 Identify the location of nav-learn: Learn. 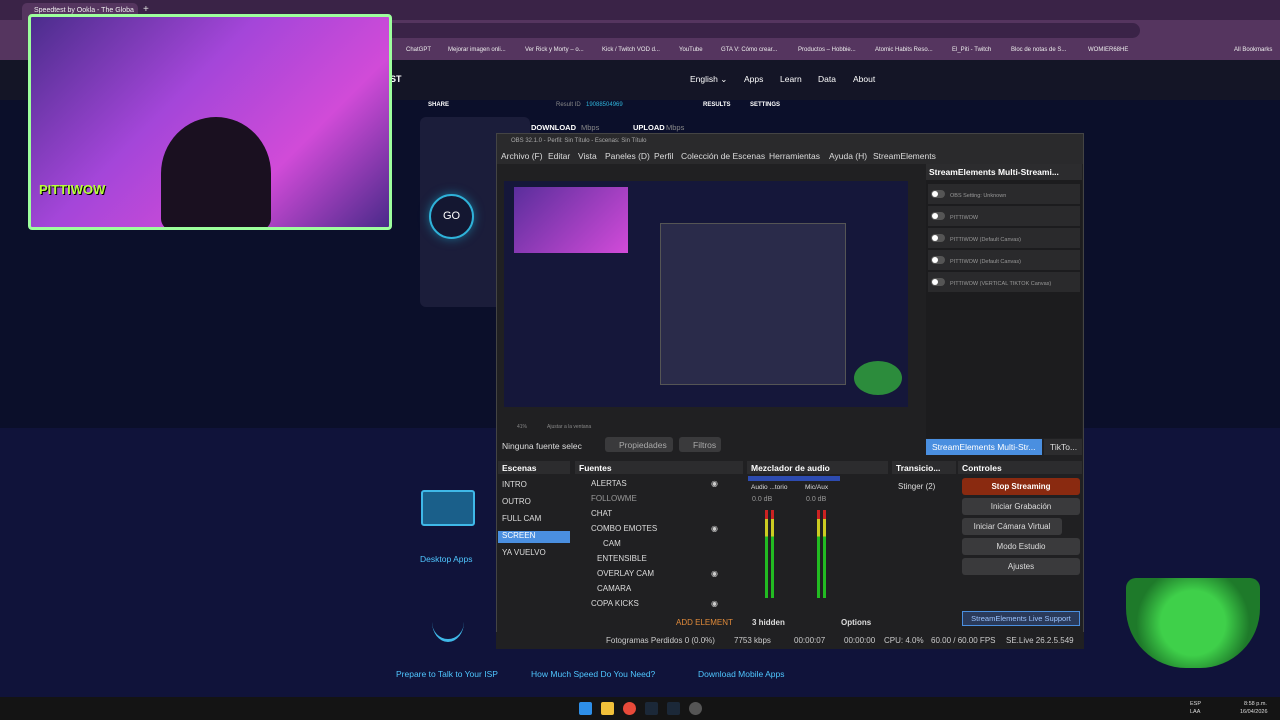
(791, 79).